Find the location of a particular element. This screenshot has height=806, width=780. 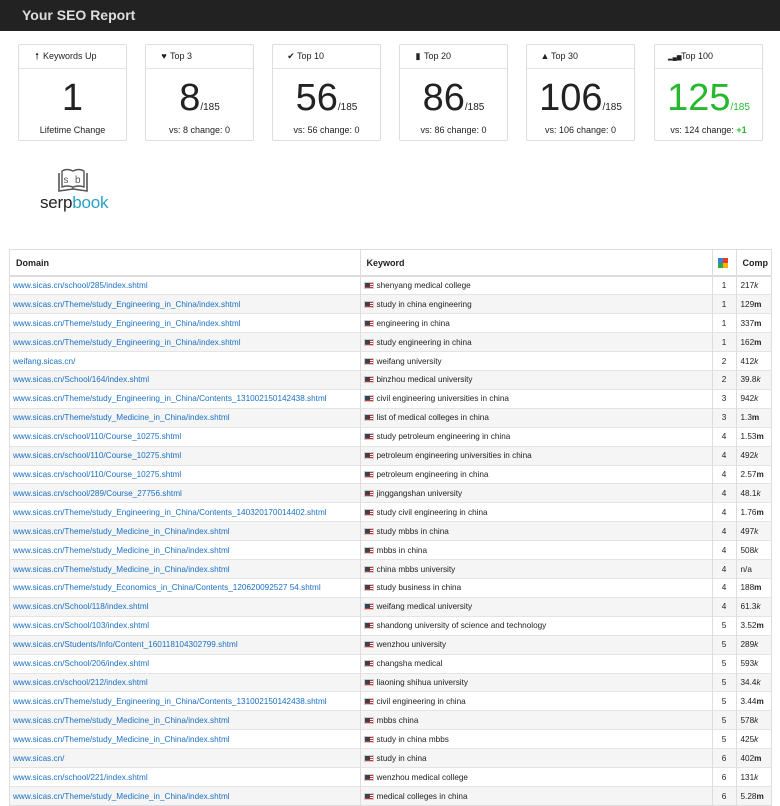

domain-link: www.sicas.cn/school/285/index.shtml is located at coordinates (185, 285).